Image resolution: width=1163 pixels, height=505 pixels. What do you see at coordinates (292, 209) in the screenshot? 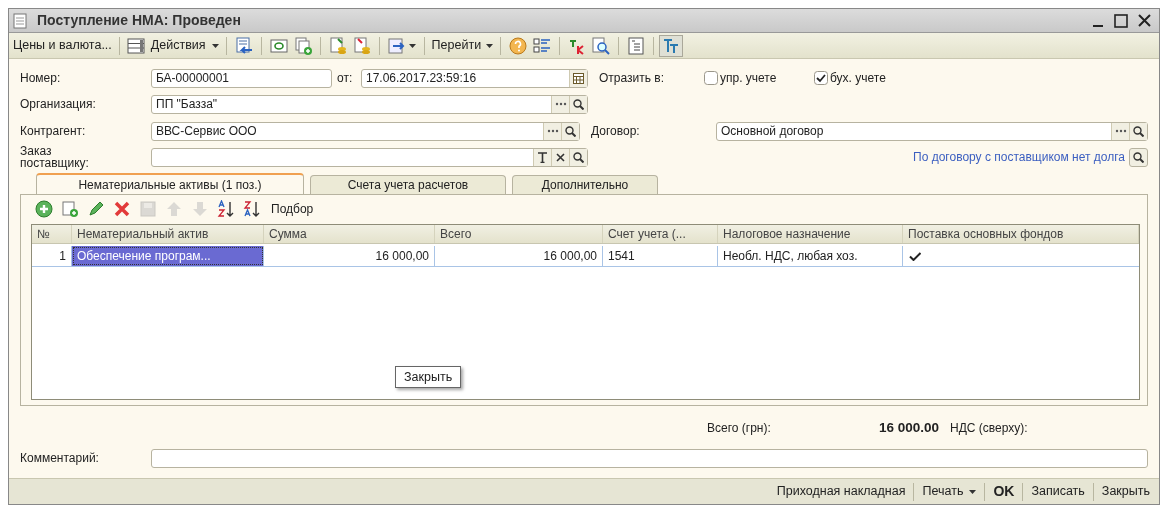
I see `pick-button: Подбор` at bounding box center [292, 209].